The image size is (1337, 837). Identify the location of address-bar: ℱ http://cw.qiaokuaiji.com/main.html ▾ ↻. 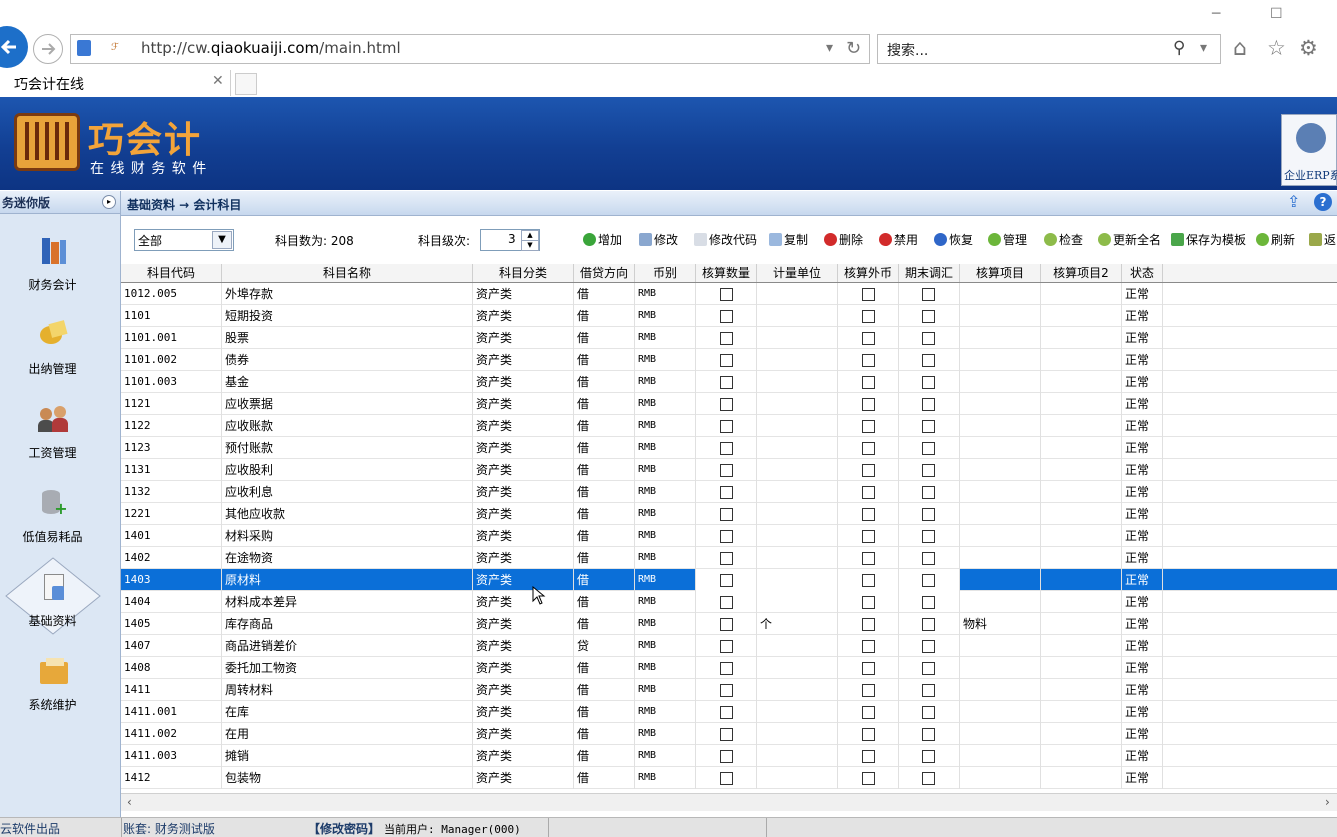
(470, 49).